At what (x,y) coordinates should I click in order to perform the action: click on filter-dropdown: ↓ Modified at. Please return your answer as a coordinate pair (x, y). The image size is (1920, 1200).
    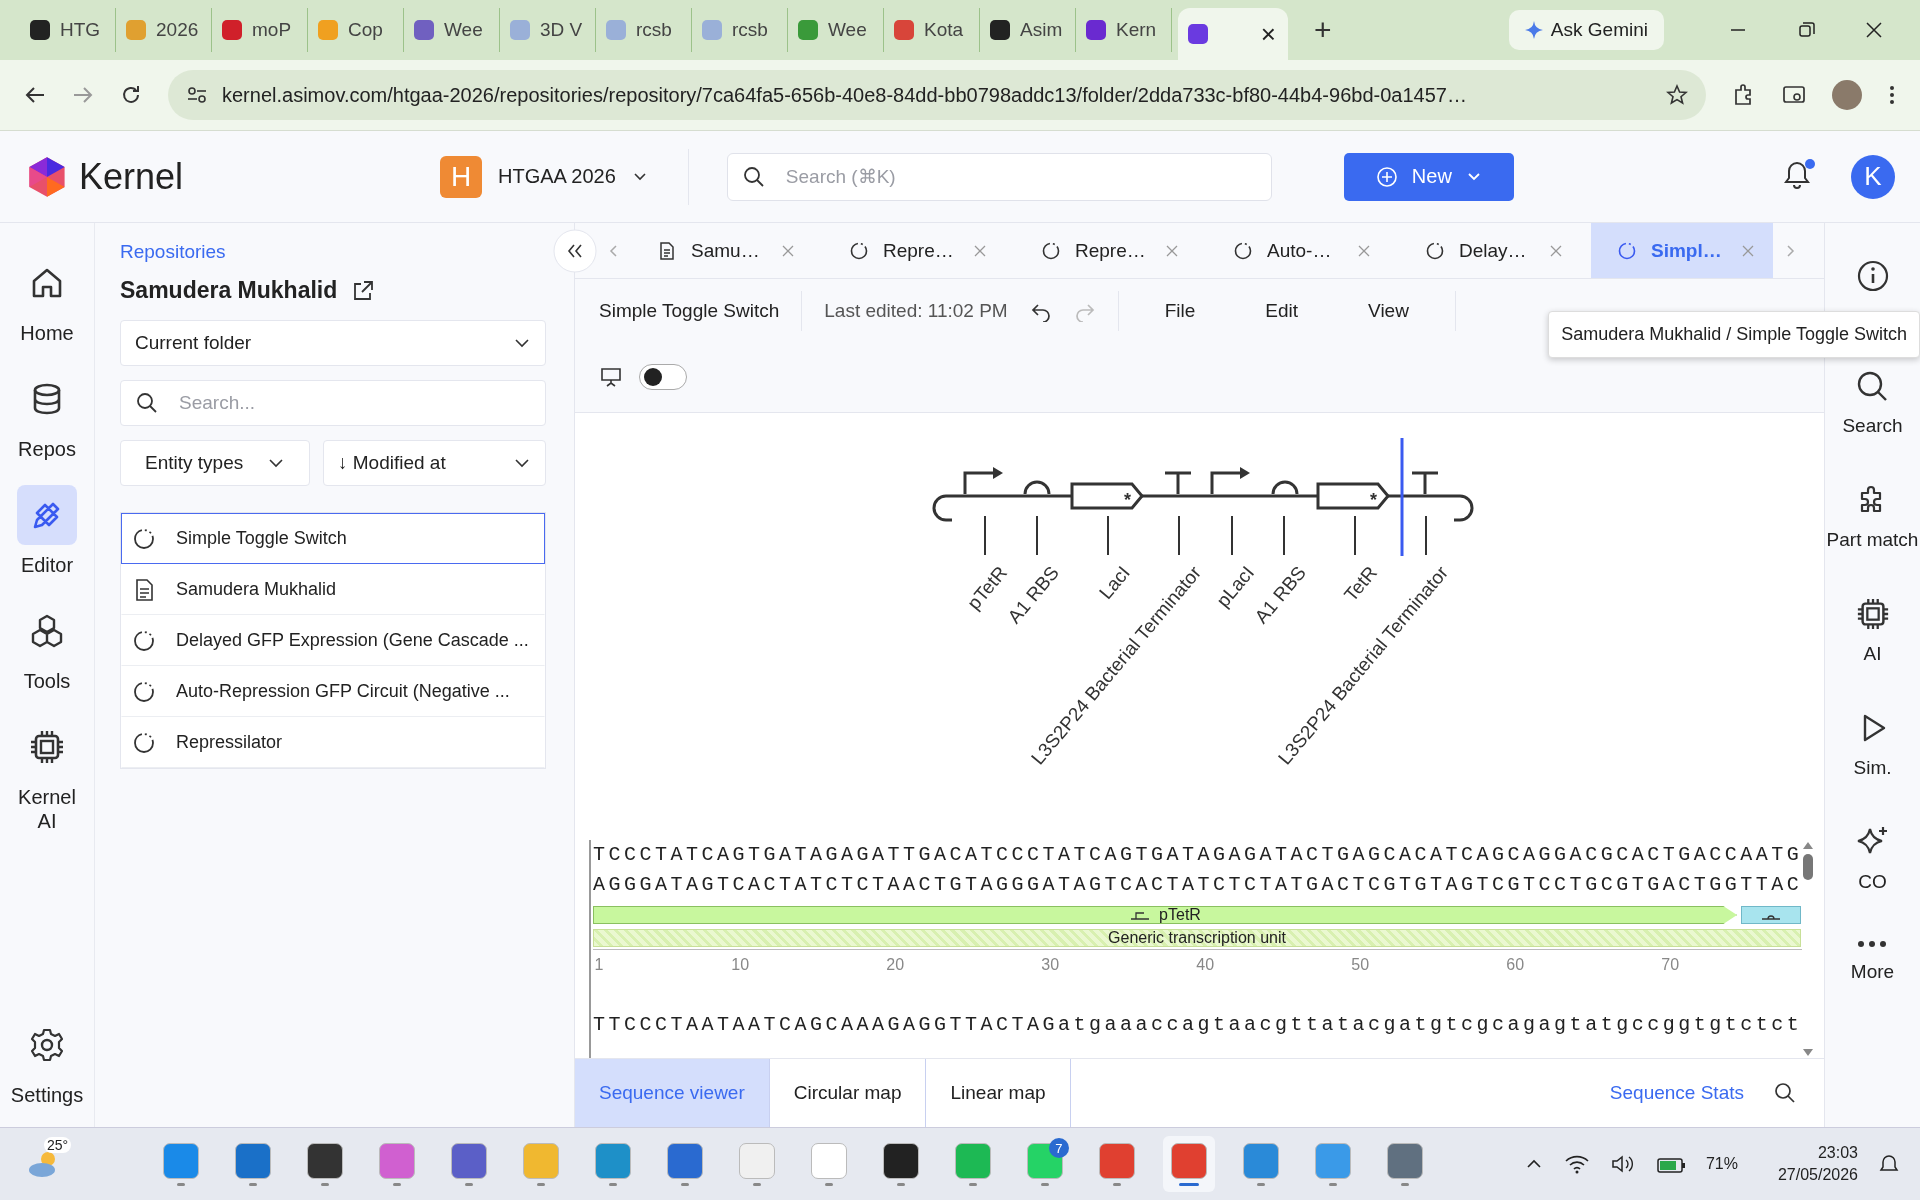
    Looking at the image, I should click on (434, 463).